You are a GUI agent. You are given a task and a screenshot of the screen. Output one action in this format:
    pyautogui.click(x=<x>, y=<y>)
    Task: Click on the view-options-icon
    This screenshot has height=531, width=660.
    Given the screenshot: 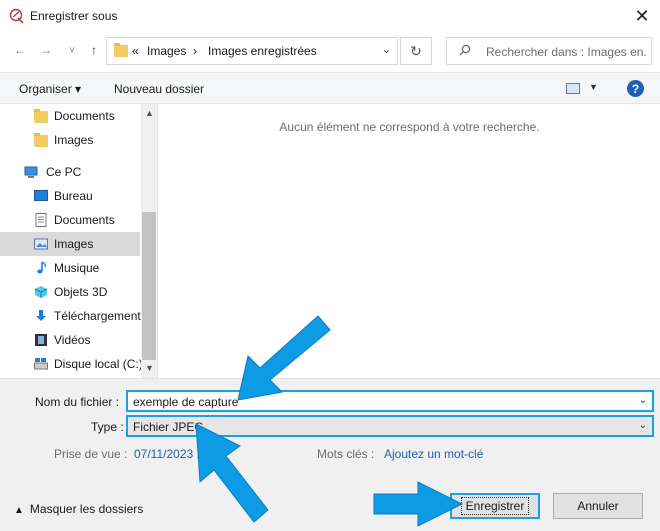 What is the action you would take?
    pyautogui.click(x=573, y=88)
    